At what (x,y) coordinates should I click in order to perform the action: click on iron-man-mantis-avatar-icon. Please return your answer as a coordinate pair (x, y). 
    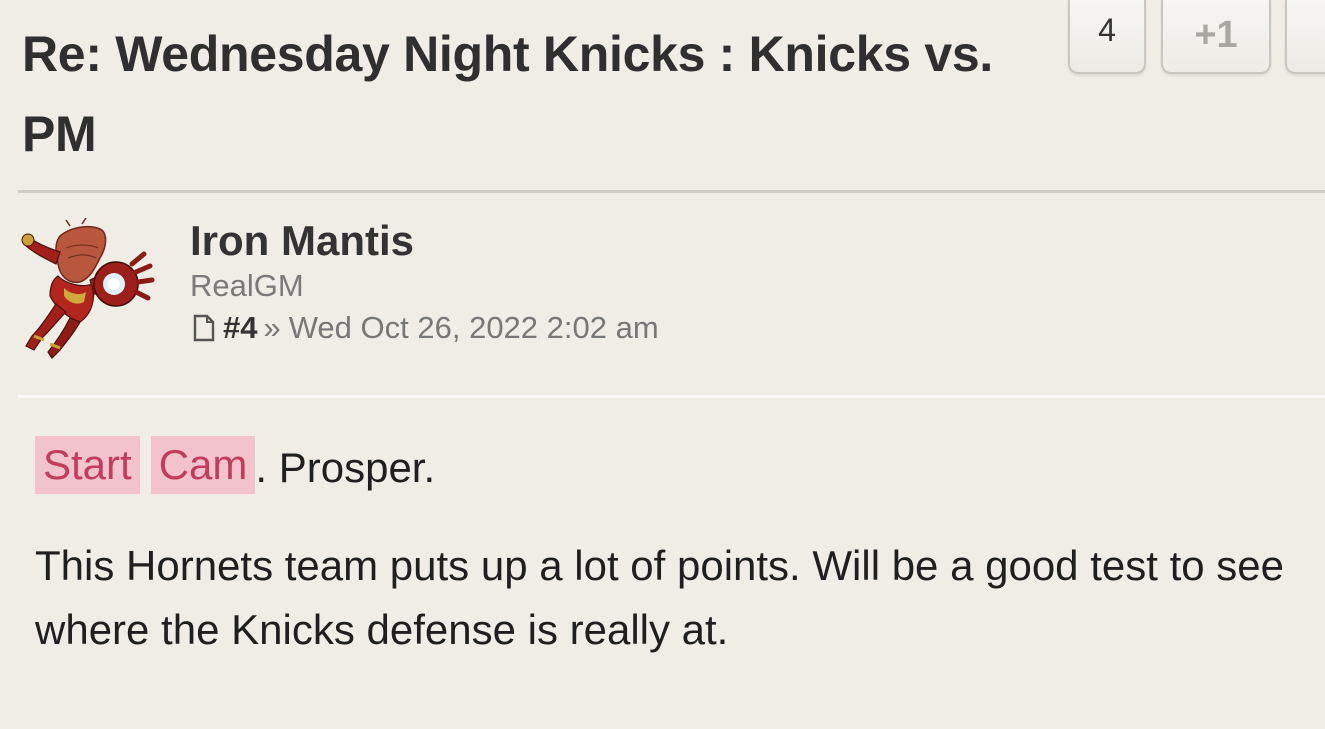
    Looking at the image, I should click on (88, 288).